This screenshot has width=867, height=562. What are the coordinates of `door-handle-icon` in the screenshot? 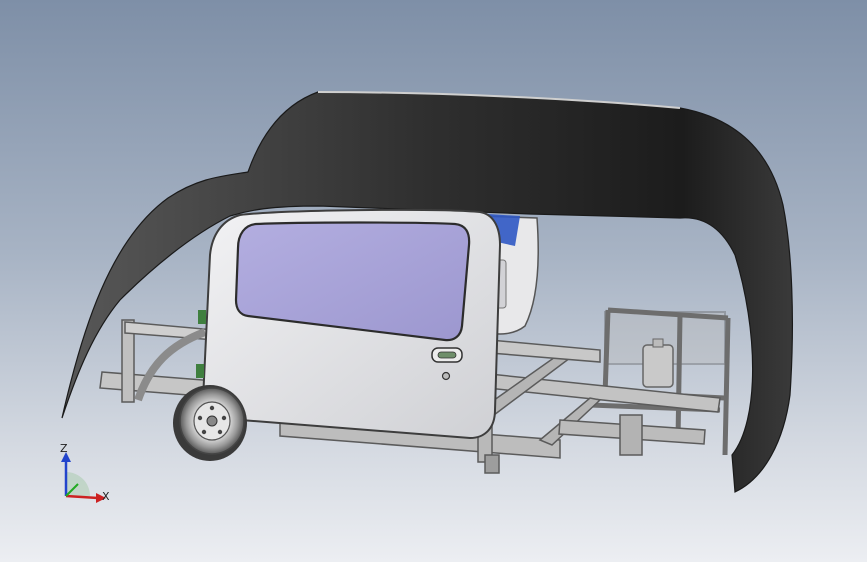 It's located at (447, 355).